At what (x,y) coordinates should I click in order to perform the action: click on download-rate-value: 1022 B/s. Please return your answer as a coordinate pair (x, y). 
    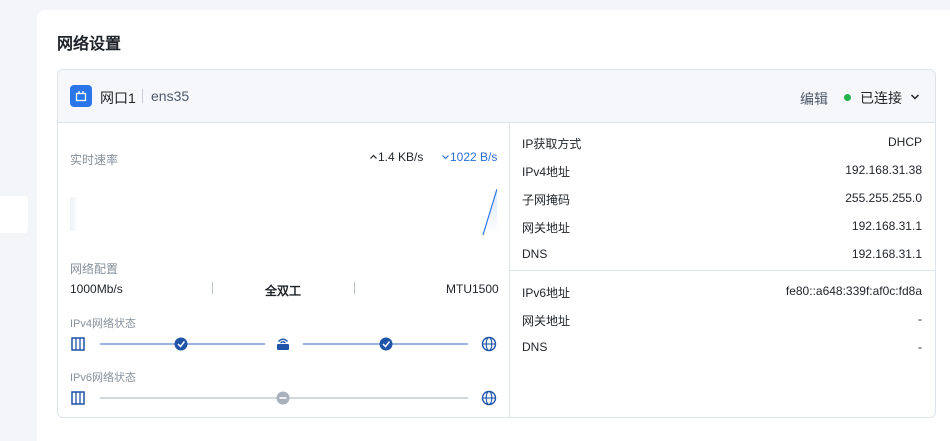
    Looking at the image, I should click on (474, 157).